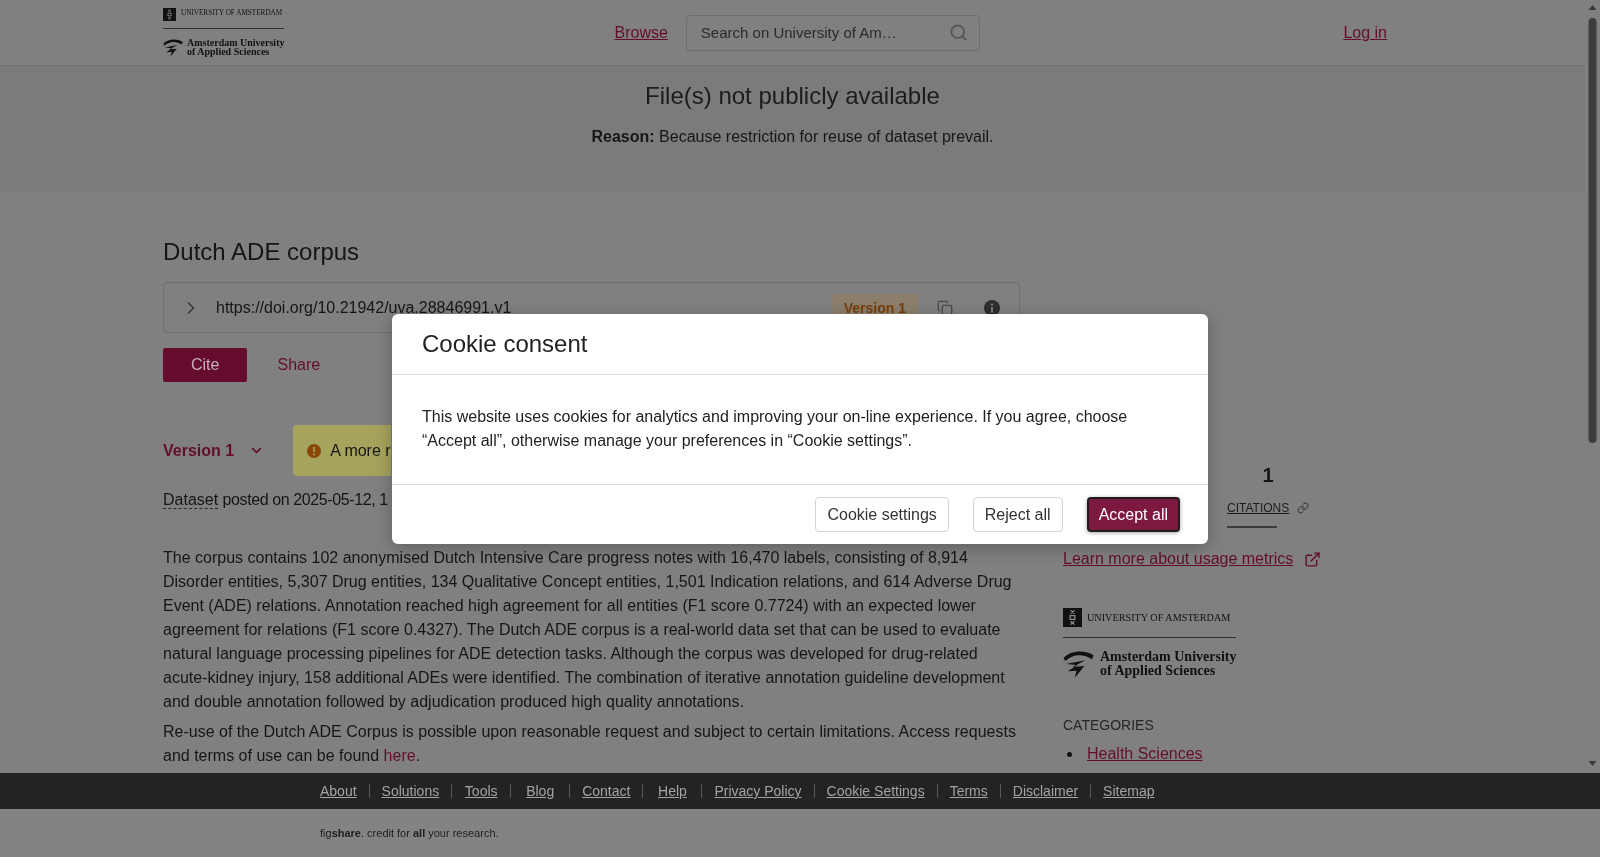 This screenshot has height=857, width=1600. I want to click on dialog-button: Reject all, so click(1017, 514).